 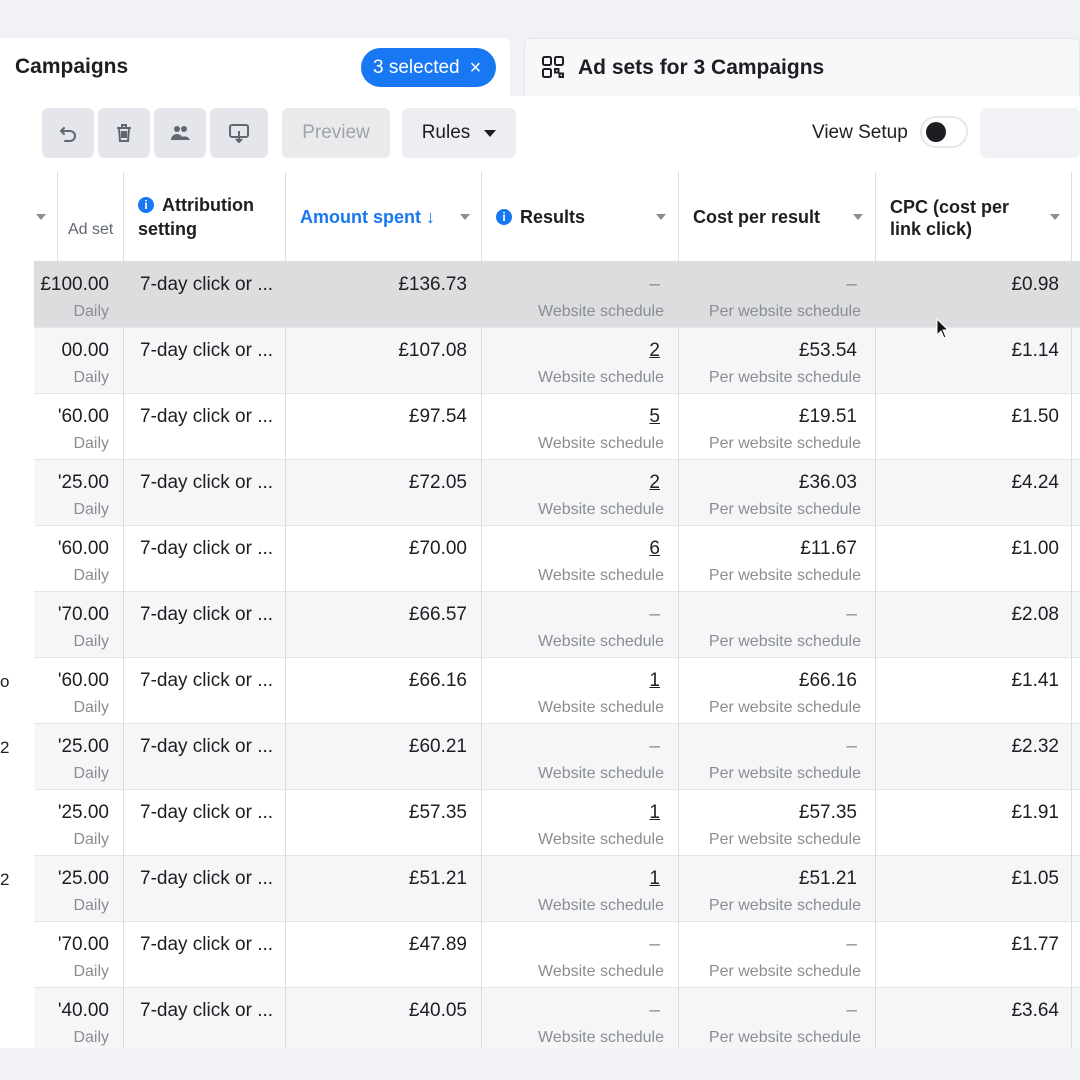 What do you see at coordinates (580, 427) in the screenshot?
I see `results-cell: 5 Website schedule` at bounding box center [580, 427].